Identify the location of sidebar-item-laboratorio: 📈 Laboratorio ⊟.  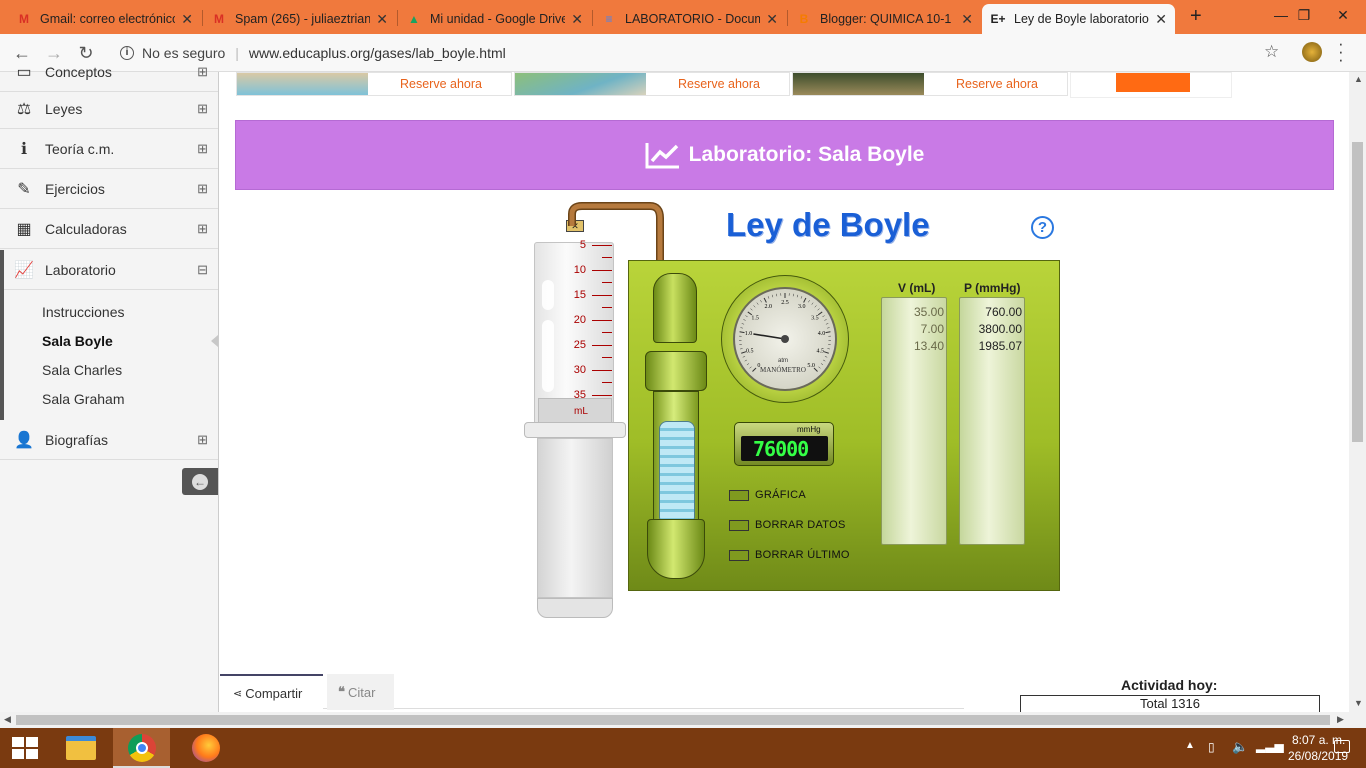
(109, 270).